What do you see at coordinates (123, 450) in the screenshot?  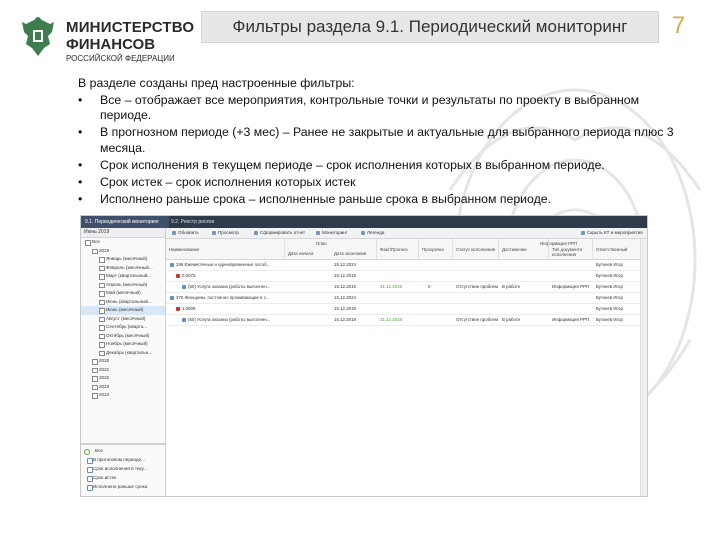 I see `filter-item: Все` at bounding box center [123, 450].